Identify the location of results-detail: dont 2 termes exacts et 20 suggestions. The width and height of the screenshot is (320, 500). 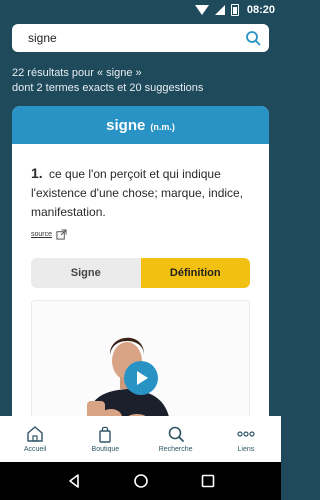
(108, 88).